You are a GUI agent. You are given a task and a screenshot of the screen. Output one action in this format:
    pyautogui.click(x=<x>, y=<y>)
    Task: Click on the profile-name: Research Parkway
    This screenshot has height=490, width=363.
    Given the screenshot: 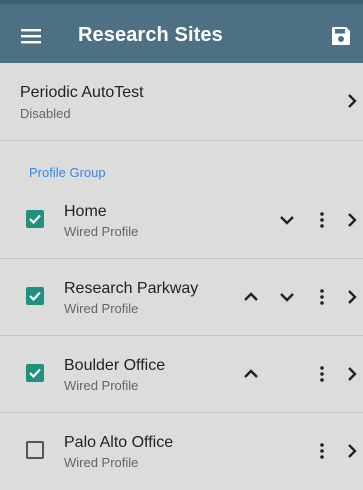 What is the action you would take?
    pyautogui.click(x=131, y=288)
    